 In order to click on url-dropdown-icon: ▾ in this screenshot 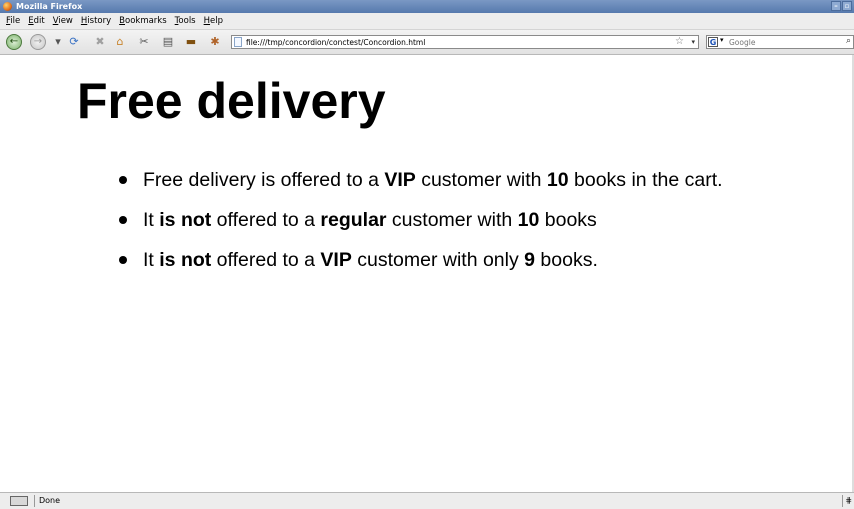, I will do `click(693, 42)`.